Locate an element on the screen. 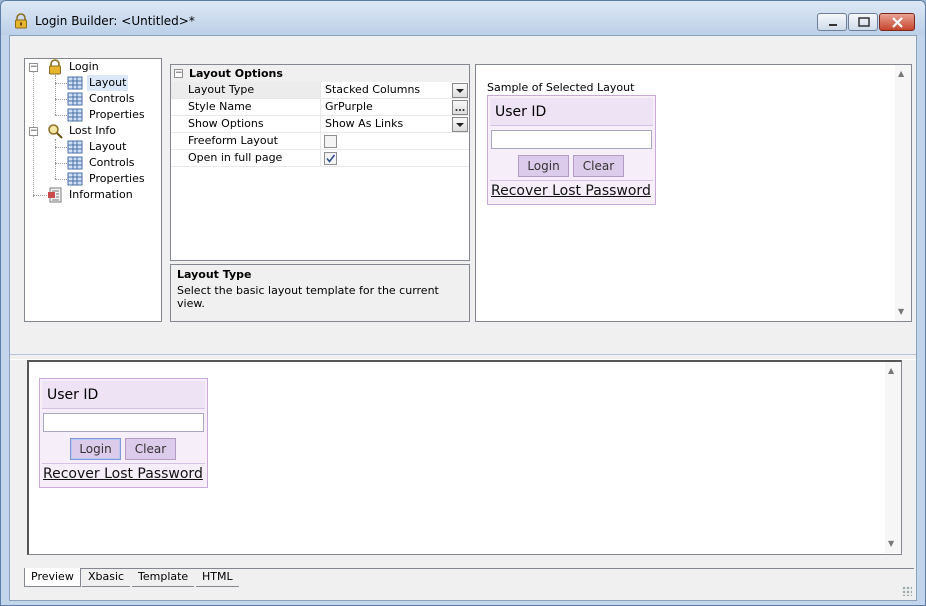 The image size is (926, 606). property-name: Layout Type is located at coordinates (246, 90).